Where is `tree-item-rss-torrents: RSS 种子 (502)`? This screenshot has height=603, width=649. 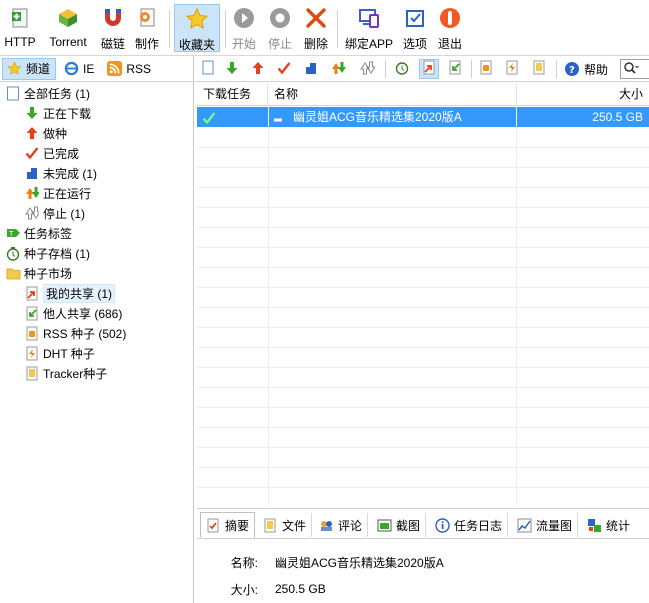 tree-item-rss-torrents: RSS 种子 (502) is located at coordinates (96, 333).